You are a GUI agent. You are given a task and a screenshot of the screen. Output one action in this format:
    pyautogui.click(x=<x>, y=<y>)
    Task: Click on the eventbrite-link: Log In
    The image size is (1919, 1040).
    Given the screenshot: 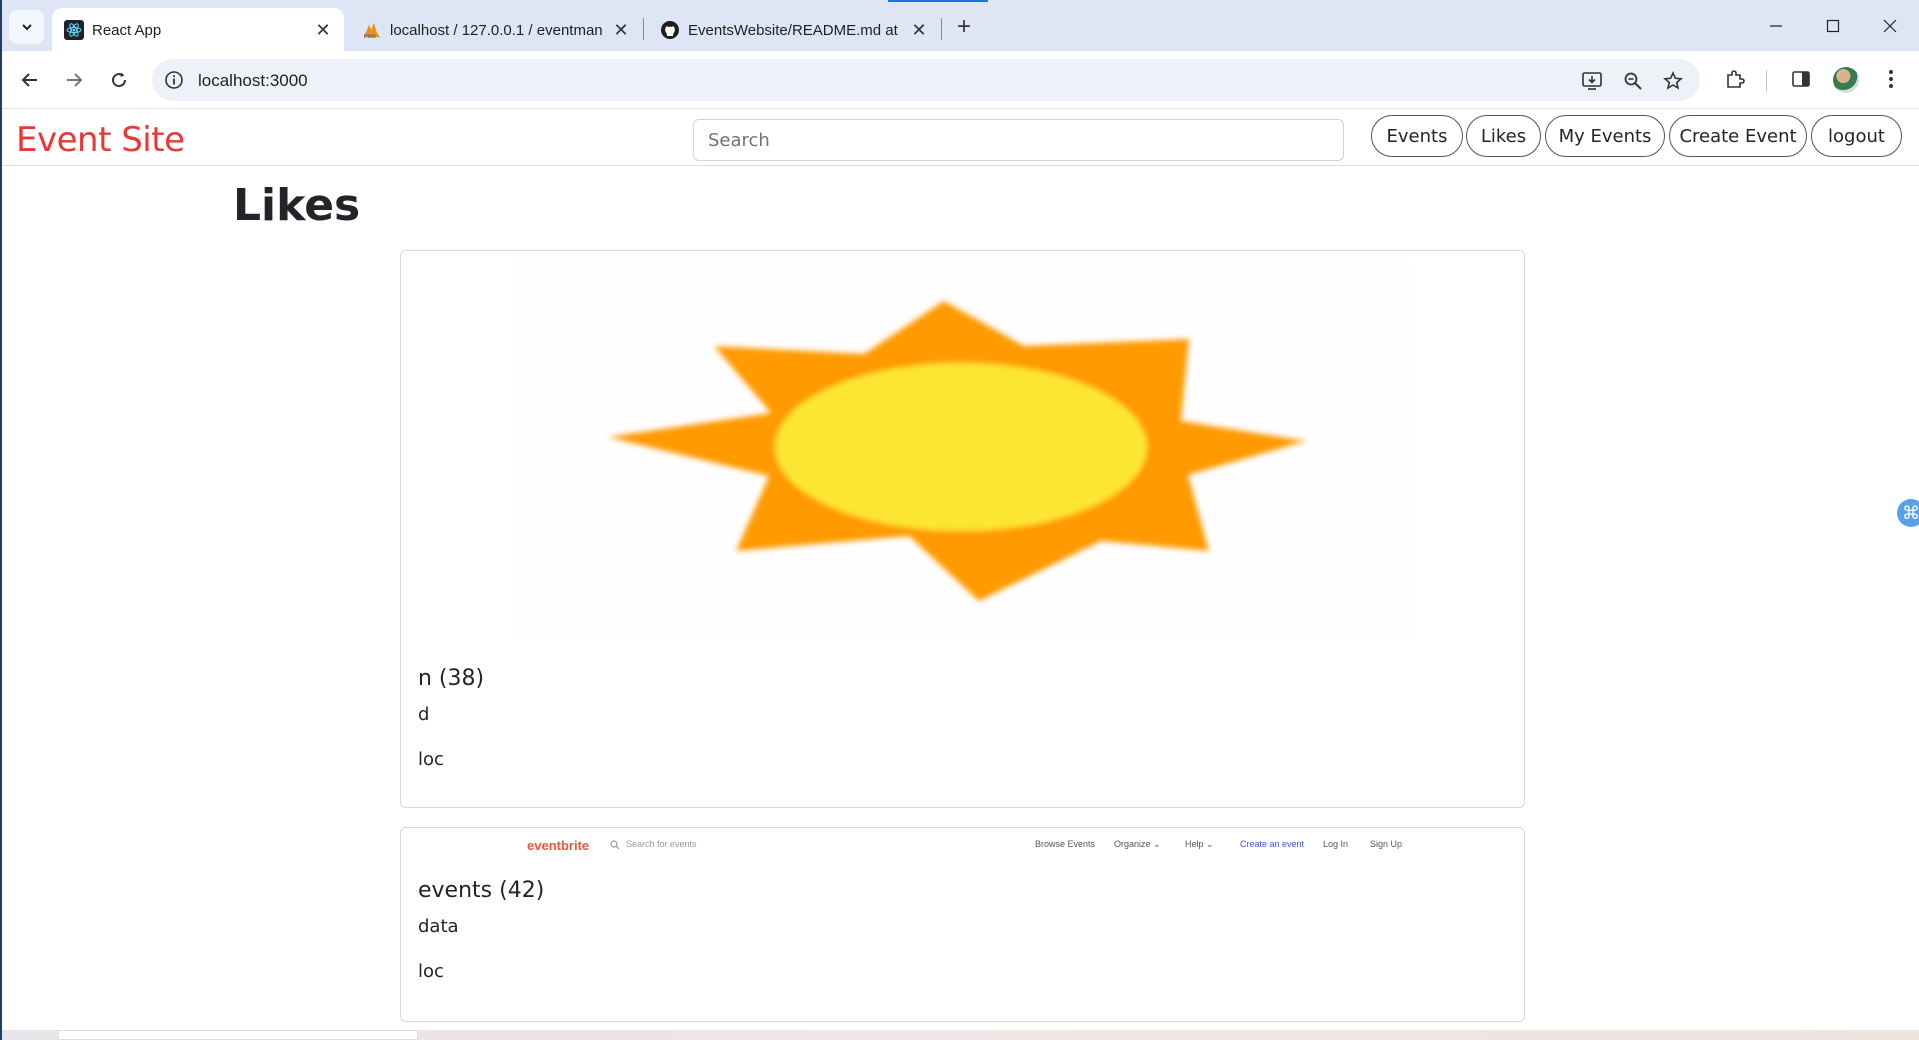 What is the action you would take?
    pyautogui.click(x=1336, y=844)
    